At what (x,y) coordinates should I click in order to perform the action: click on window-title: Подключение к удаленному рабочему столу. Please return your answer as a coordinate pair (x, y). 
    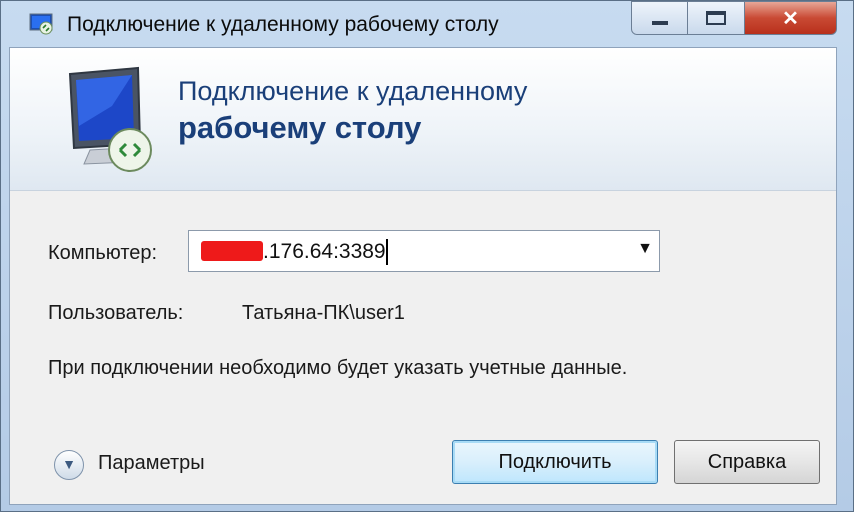
    Looking at the image, I should click on (283, 24).